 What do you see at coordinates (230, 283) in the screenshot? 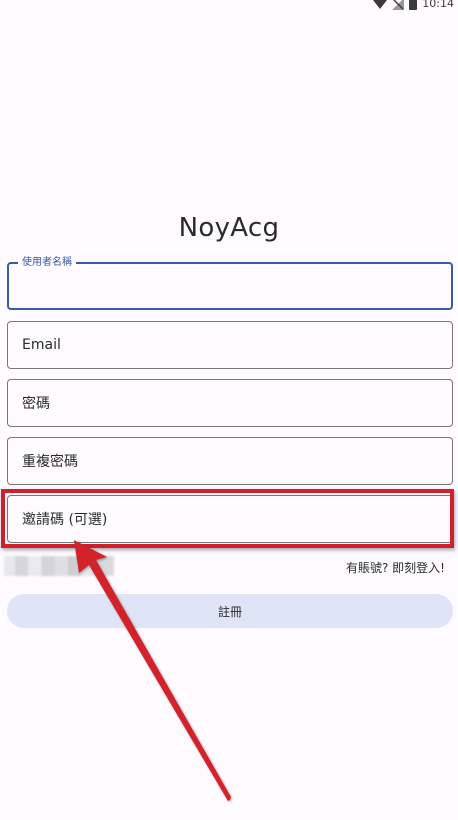
I see `username-field: 使用者名稱` at bounding box center [230, 283].